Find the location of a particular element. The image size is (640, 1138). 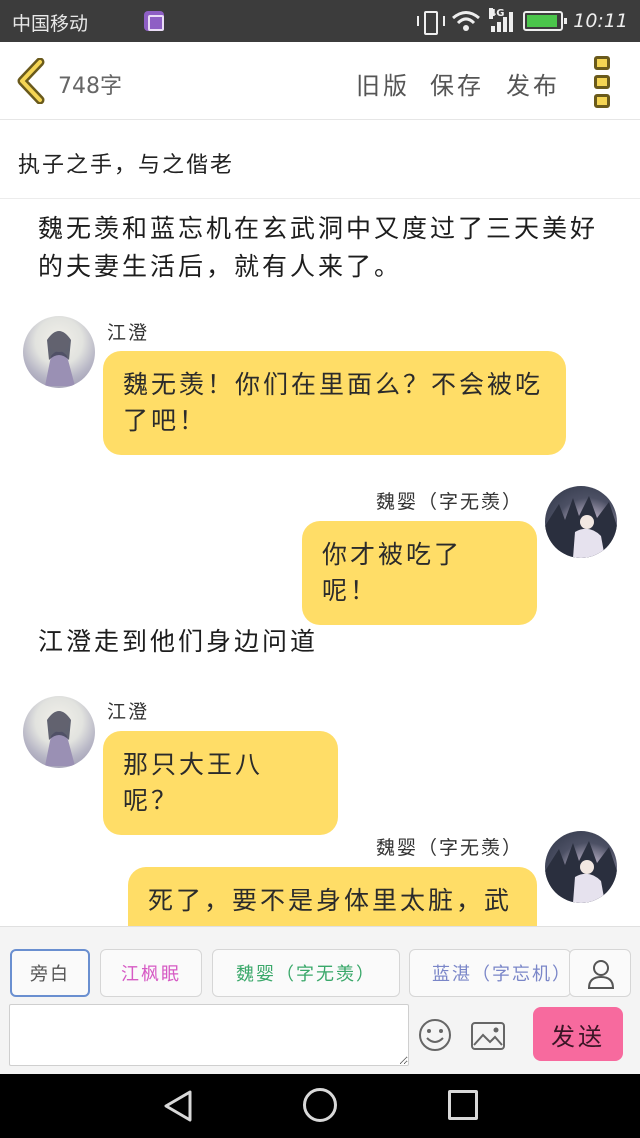

message-bubble: 那只大王八呢？ is located at coordinates (220, 783).